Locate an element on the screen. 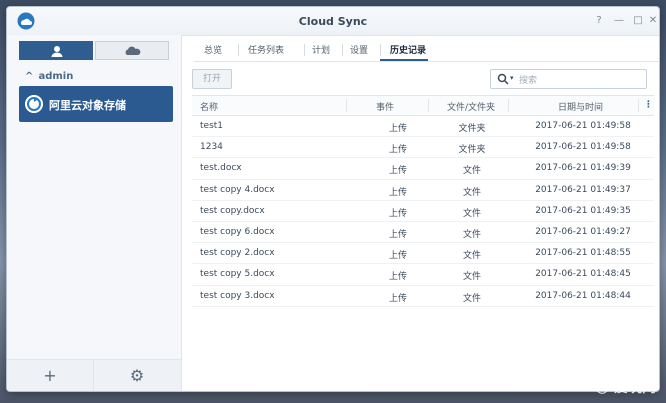 Image resolution: width=666 pixels, height=403 pixels. table-row: test copy 4.docx 上传 文件 2017-06-21 01:49:37 is located at coordinates (423, 190).